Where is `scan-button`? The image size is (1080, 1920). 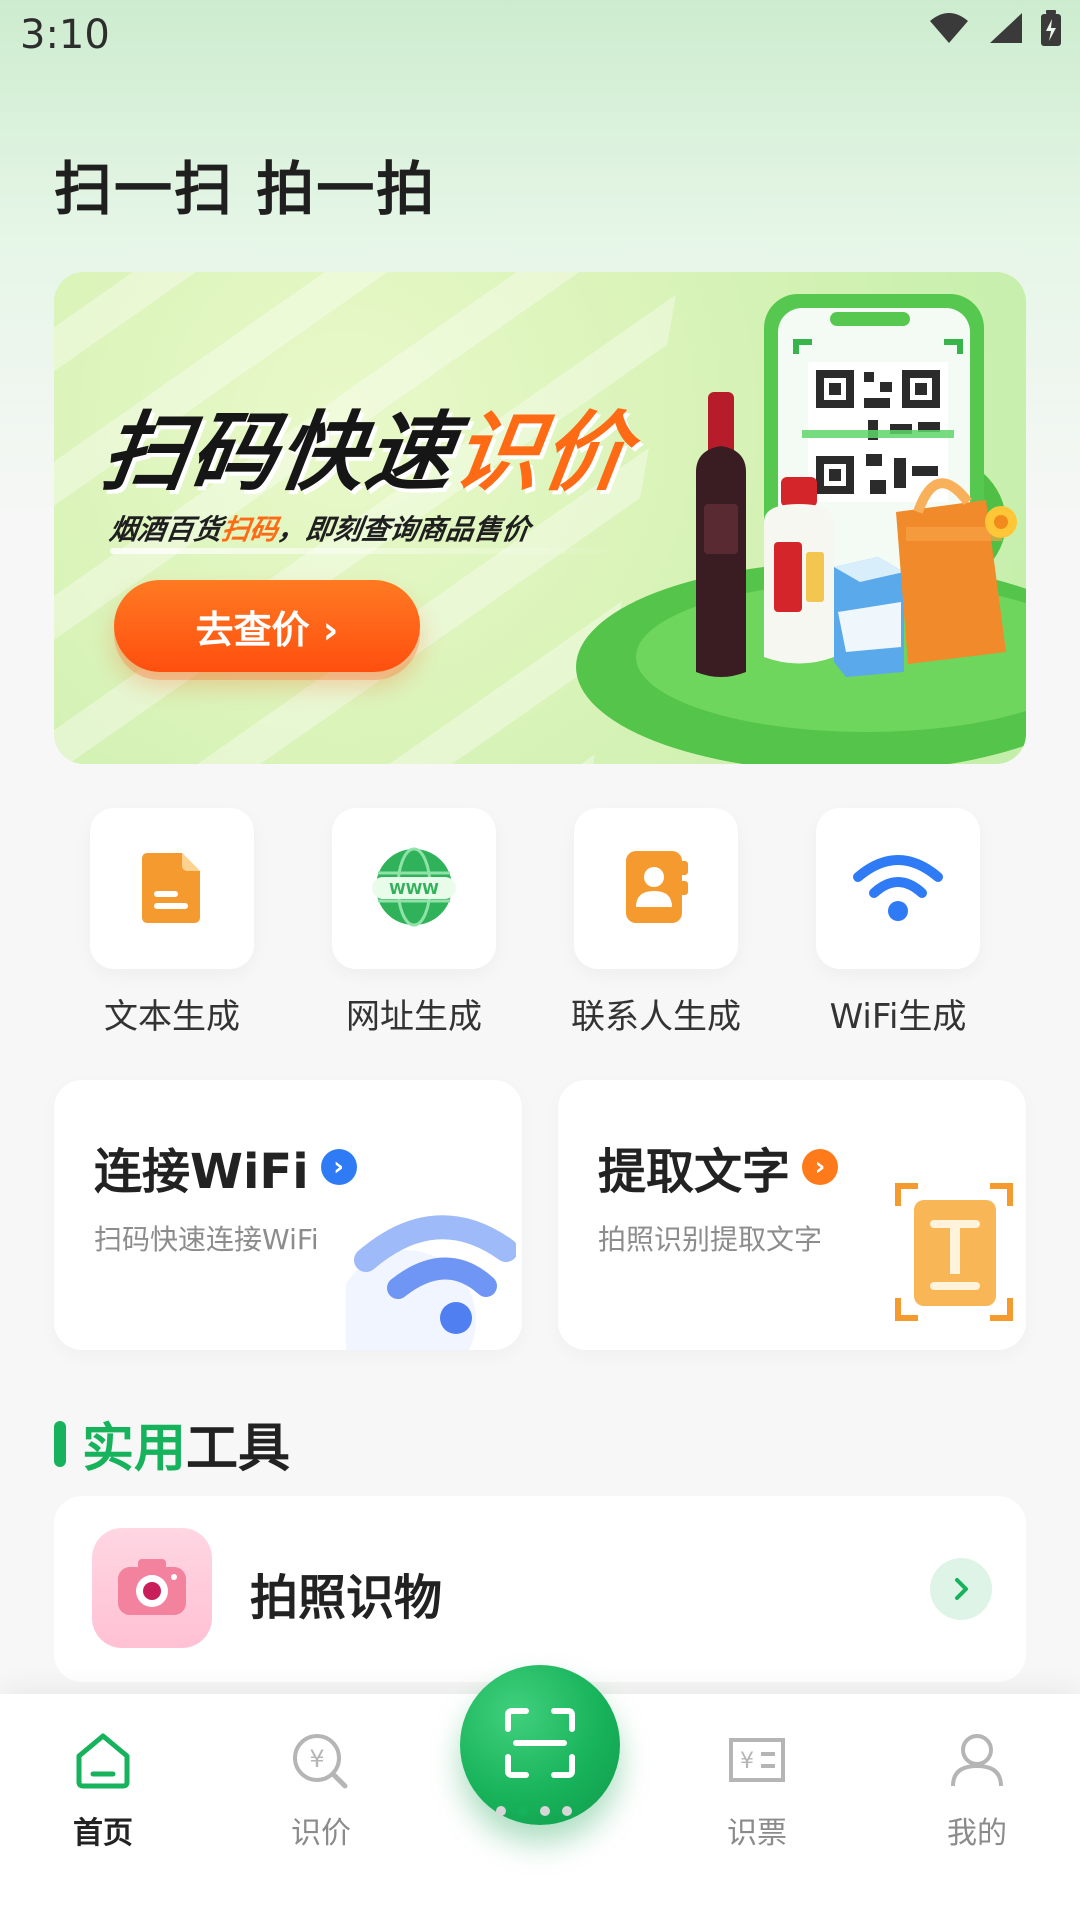 scan-button is located at coordinates (540, 1745).